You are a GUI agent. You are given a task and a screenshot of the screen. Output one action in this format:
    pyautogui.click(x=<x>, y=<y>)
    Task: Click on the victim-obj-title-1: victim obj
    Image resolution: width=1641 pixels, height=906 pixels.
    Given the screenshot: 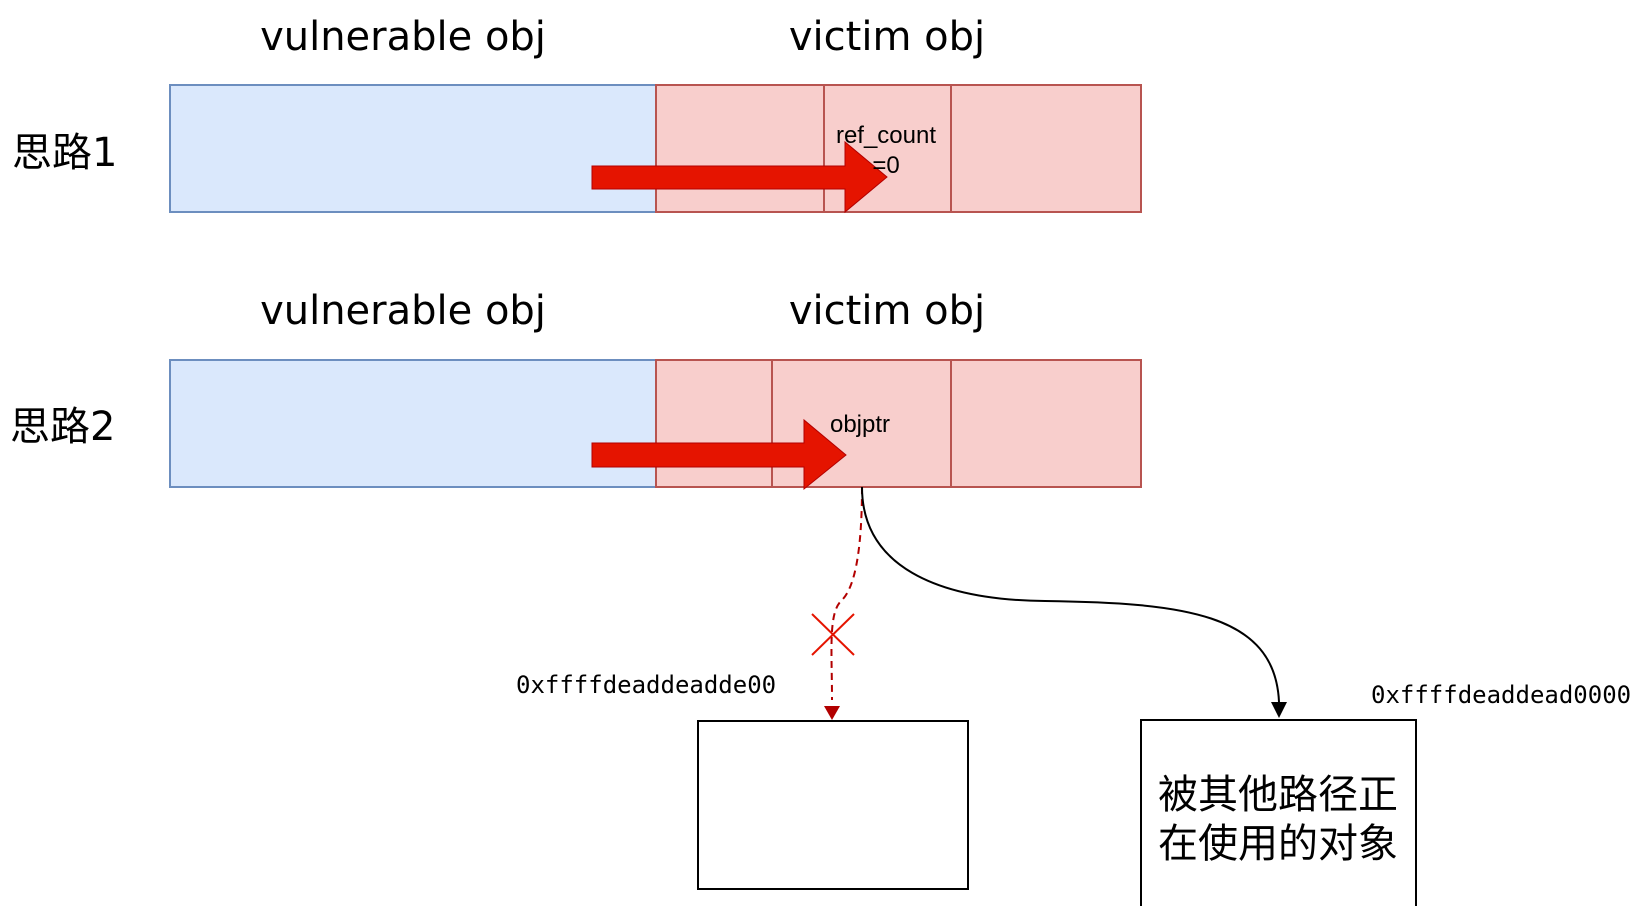 What is the action you would take?
    pyautogui.click(x=887, y=37)
    